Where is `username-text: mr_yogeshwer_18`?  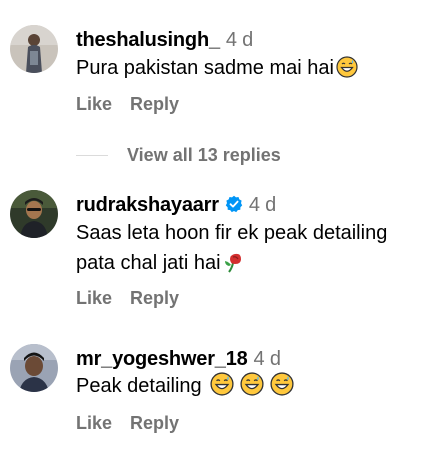 username-text: mr_yogeshwer_18 is located at coordinates (162, 359).